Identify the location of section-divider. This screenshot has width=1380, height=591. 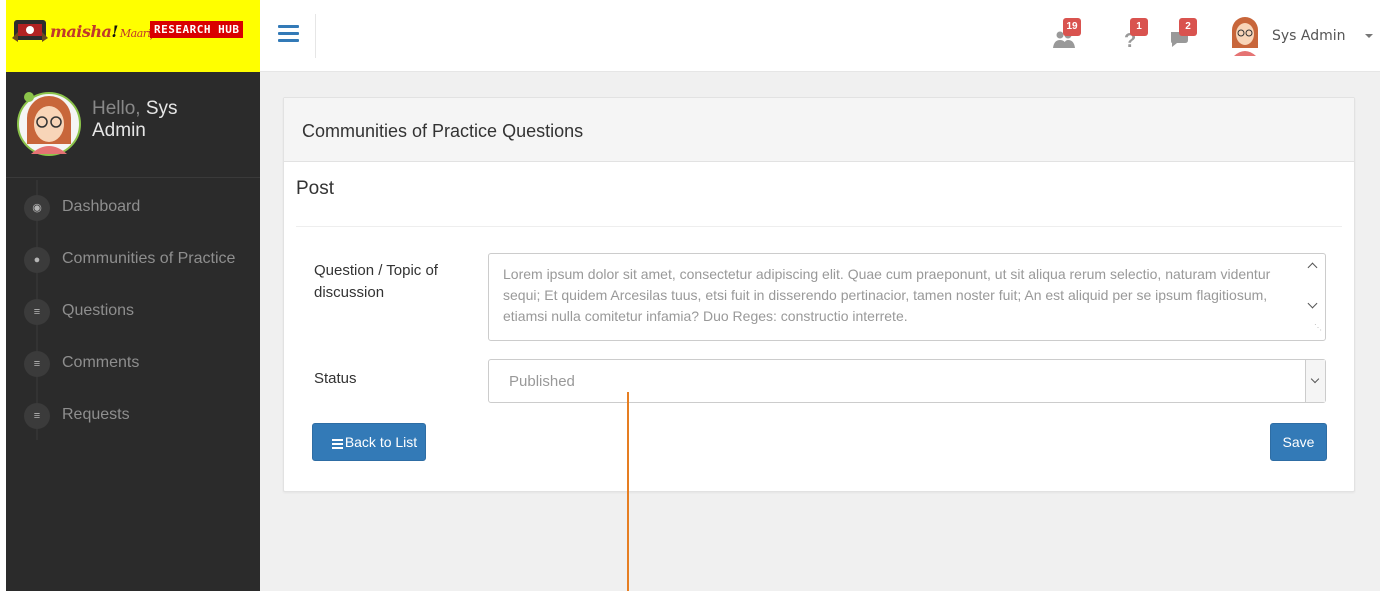
(819, 226).